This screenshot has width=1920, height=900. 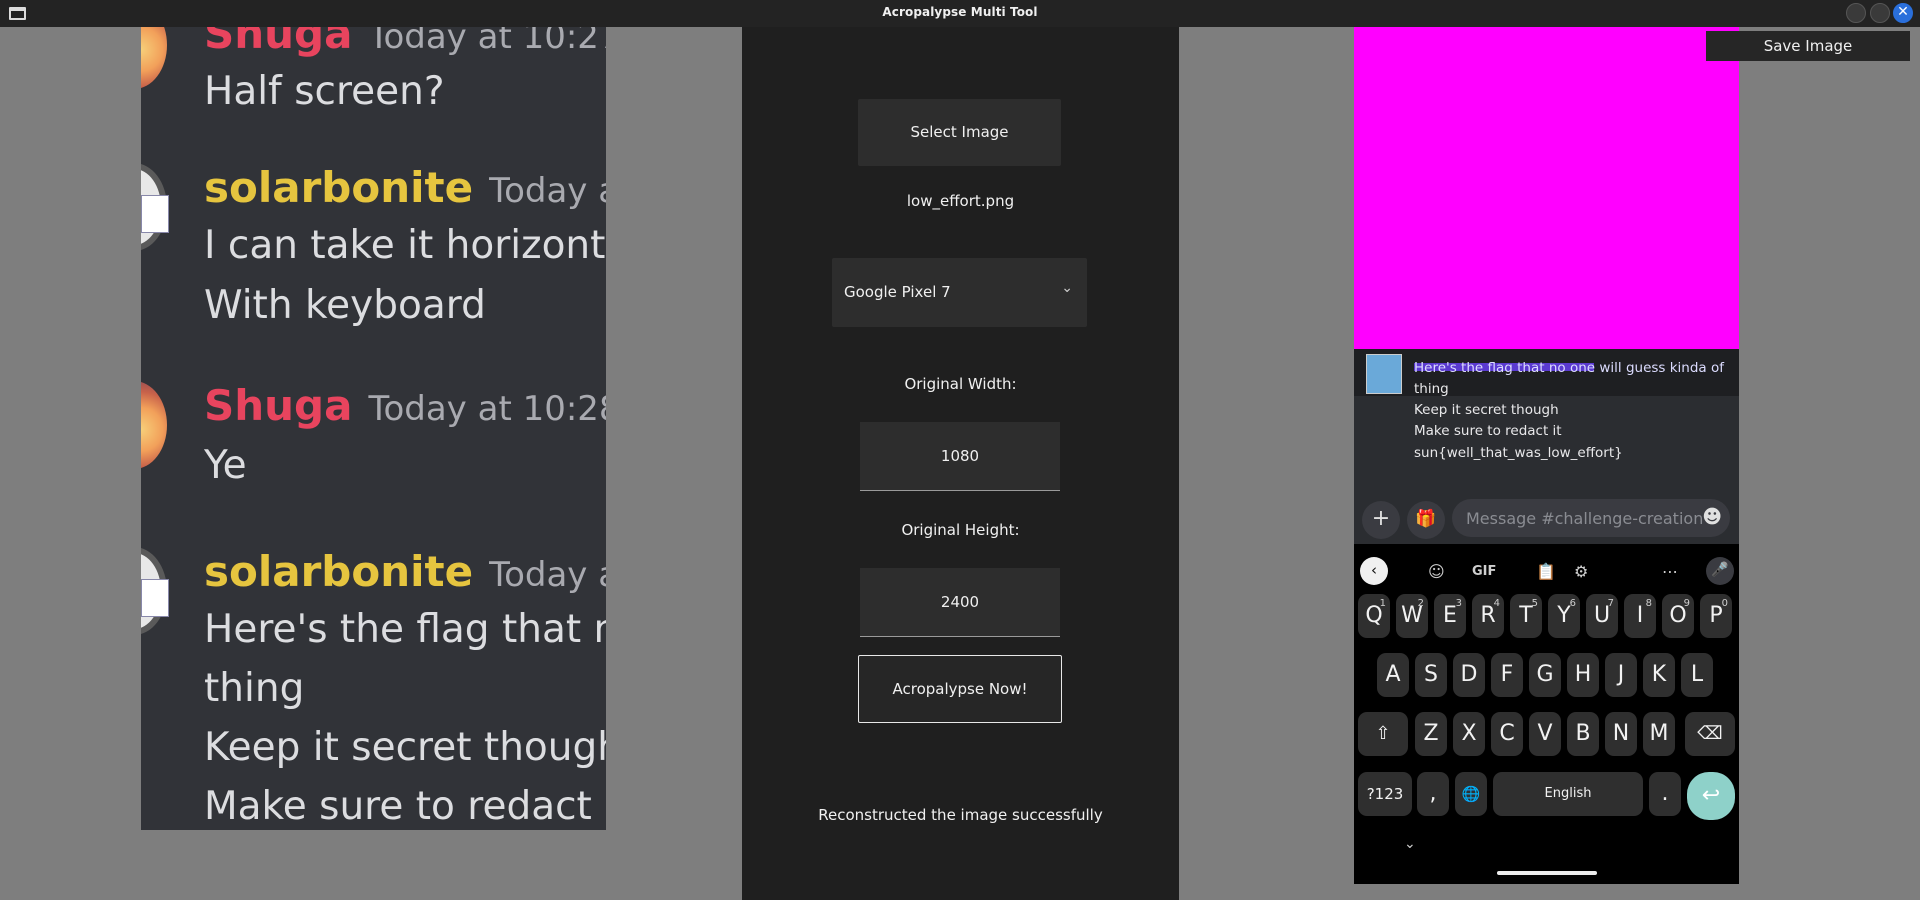 I want to click on original-height-label: Original Height:, so click(x=960, y=530).